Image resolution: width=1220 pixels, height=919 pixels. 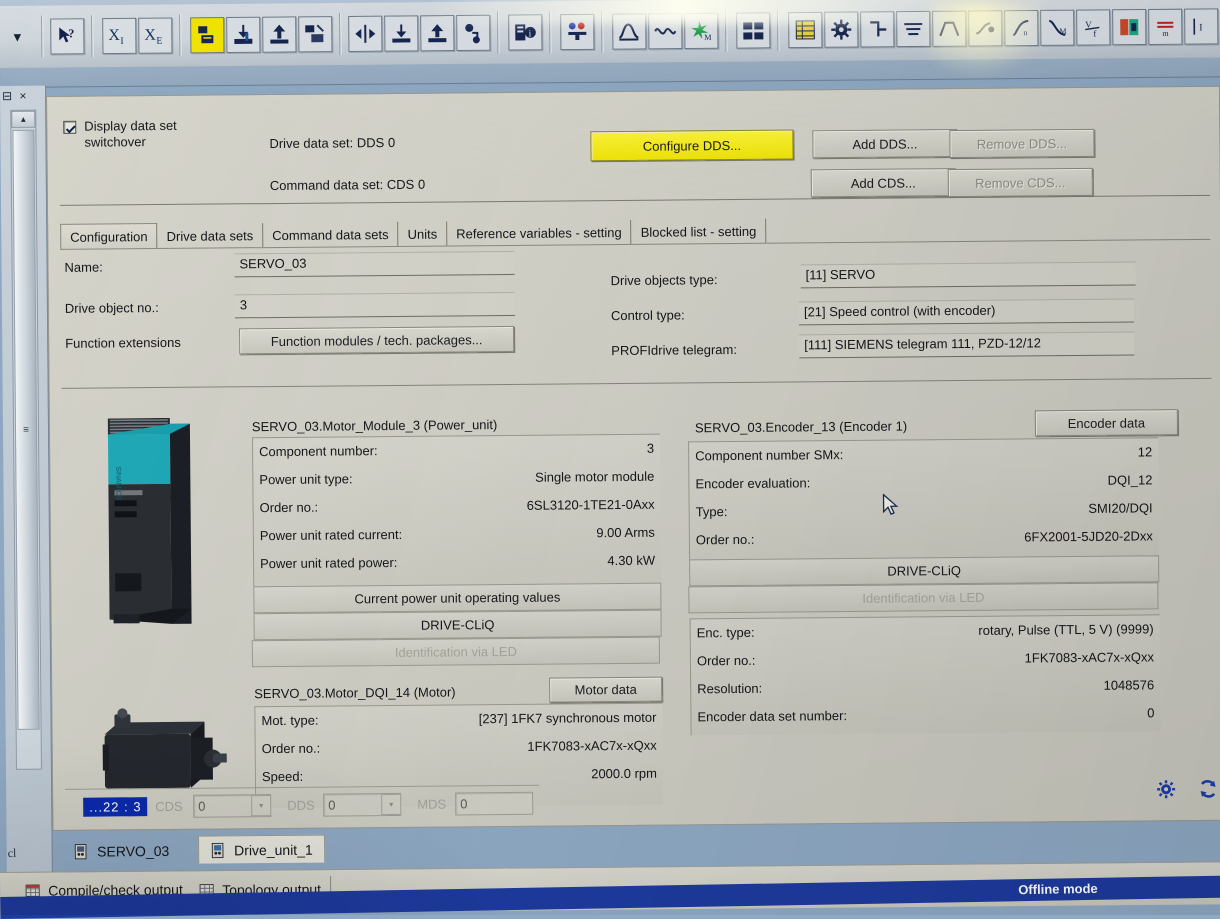 What do you see at coordinates (69, 127) in the screenshot?
I see `checkbox-check-icon` at bounding box center [69, 127].